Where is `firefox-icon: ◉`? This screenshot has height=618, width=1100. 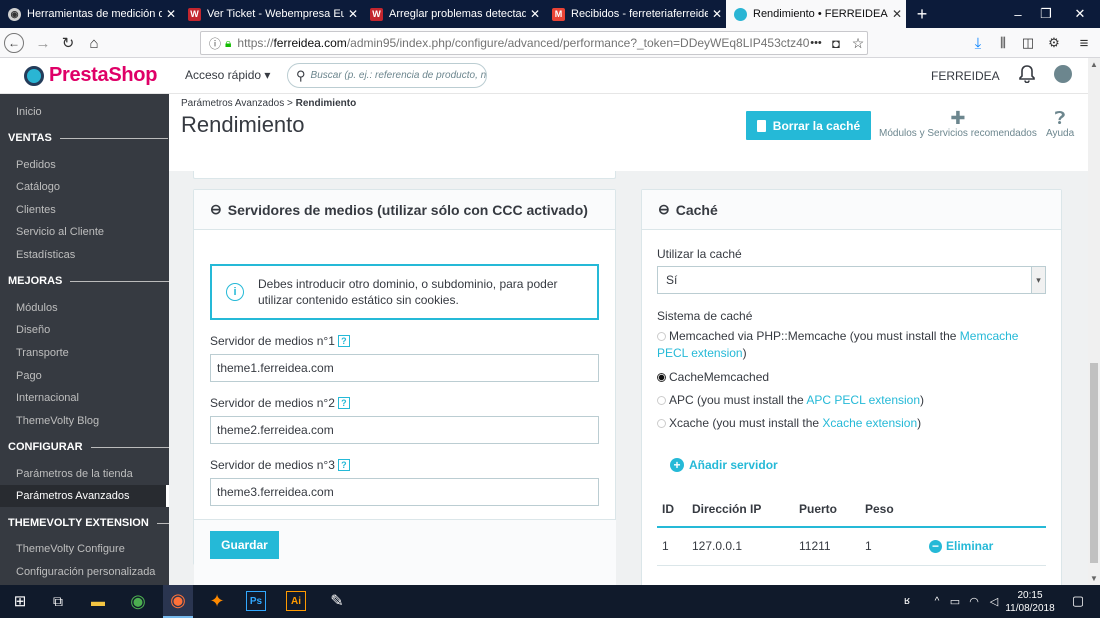 firefox-icon: ◉ is located at coordinates (178, 601).